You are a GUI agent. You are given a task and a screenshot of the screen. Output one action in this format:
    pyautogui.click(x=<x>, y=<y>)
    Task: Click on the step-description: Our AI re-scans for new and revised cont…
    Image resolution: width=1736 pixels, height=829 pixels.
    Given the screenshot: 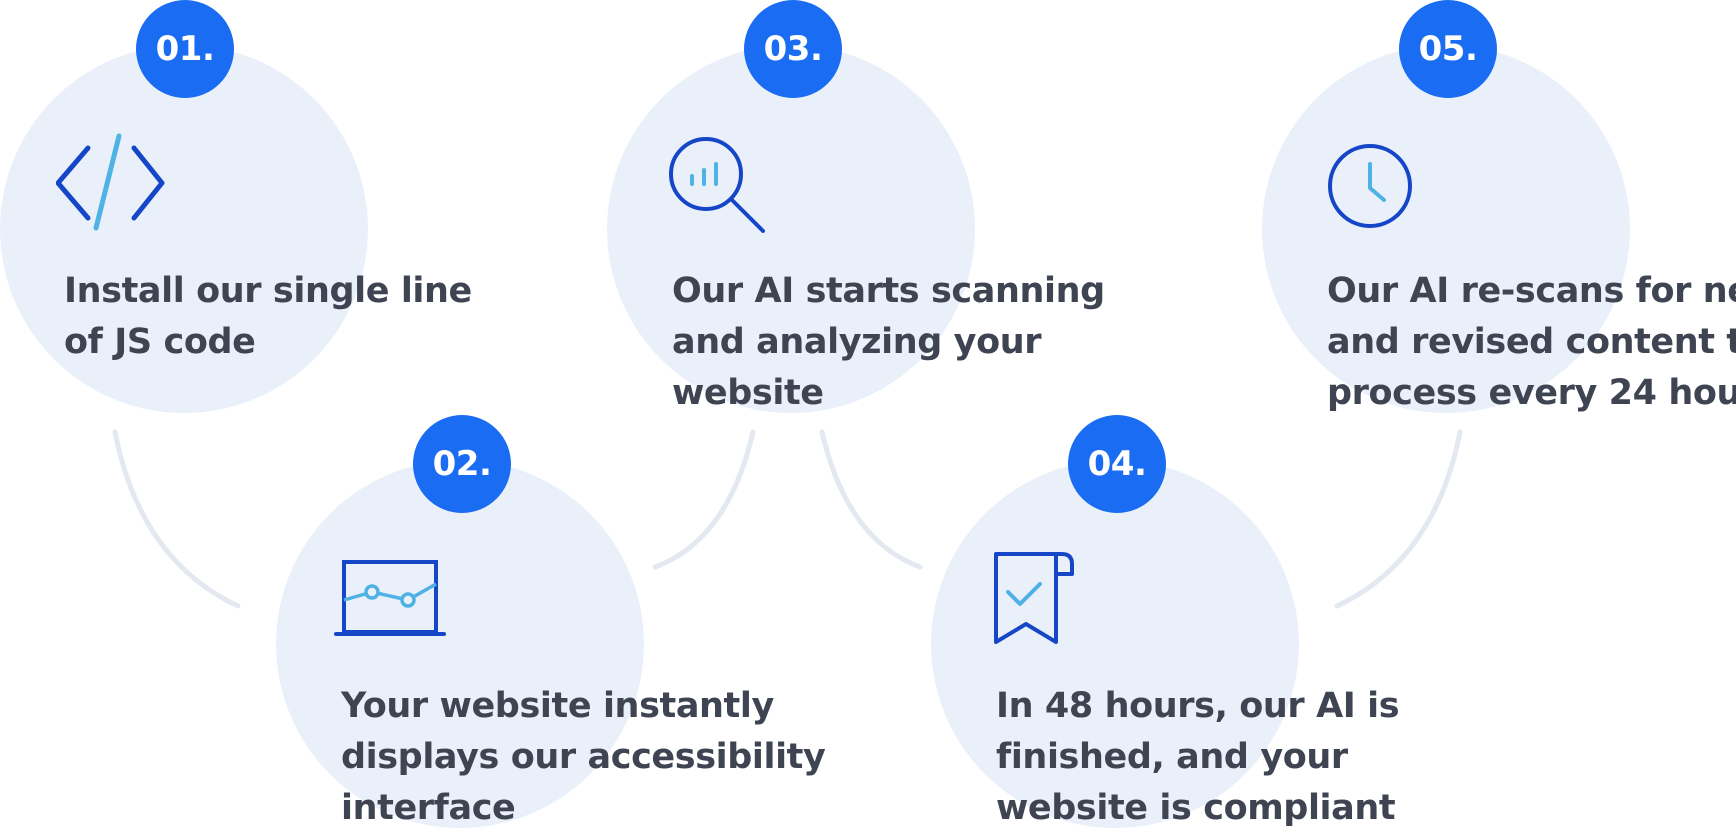 What is the action you would take?
    pyautogui.click(x=1531, y=342)
    